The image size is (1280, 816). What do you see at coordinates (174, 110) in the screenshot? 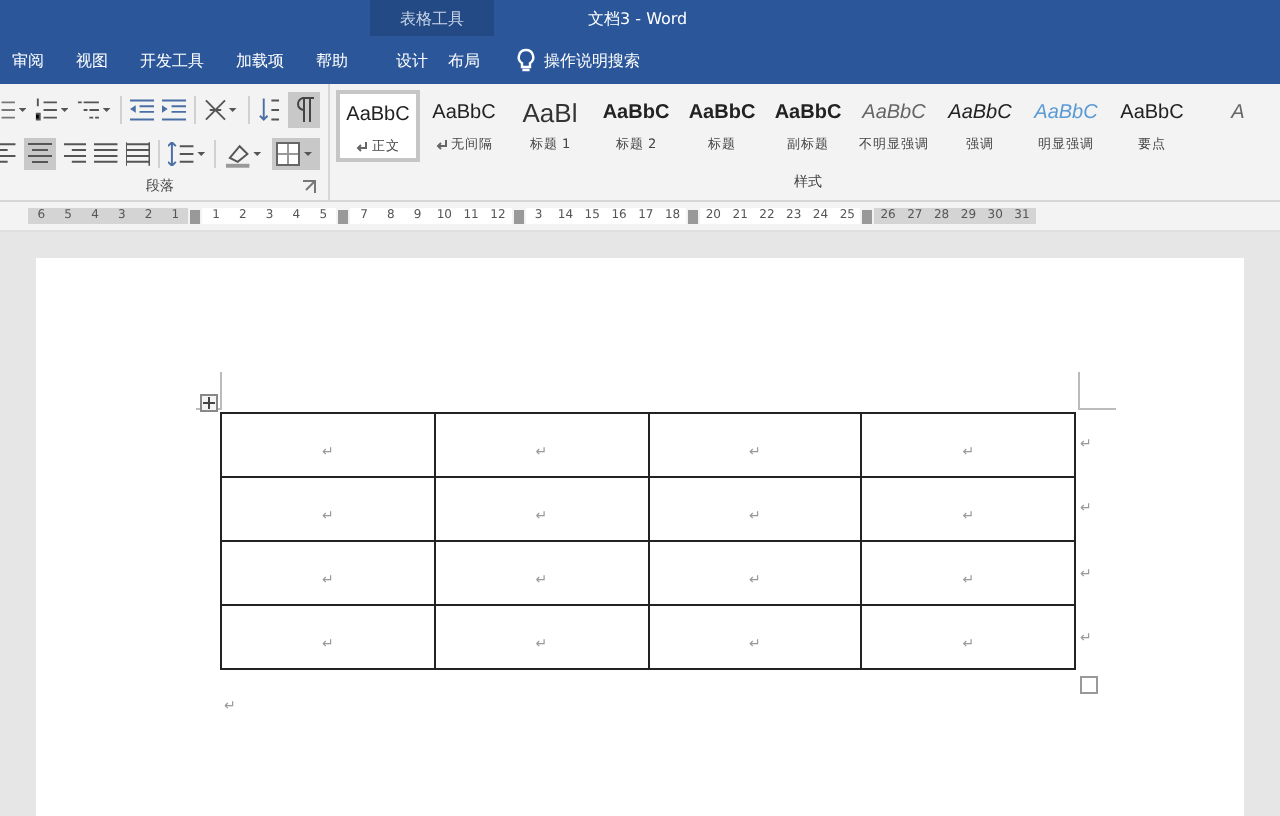
I see `increase-indent-icon` at bounding box center [174, 110].